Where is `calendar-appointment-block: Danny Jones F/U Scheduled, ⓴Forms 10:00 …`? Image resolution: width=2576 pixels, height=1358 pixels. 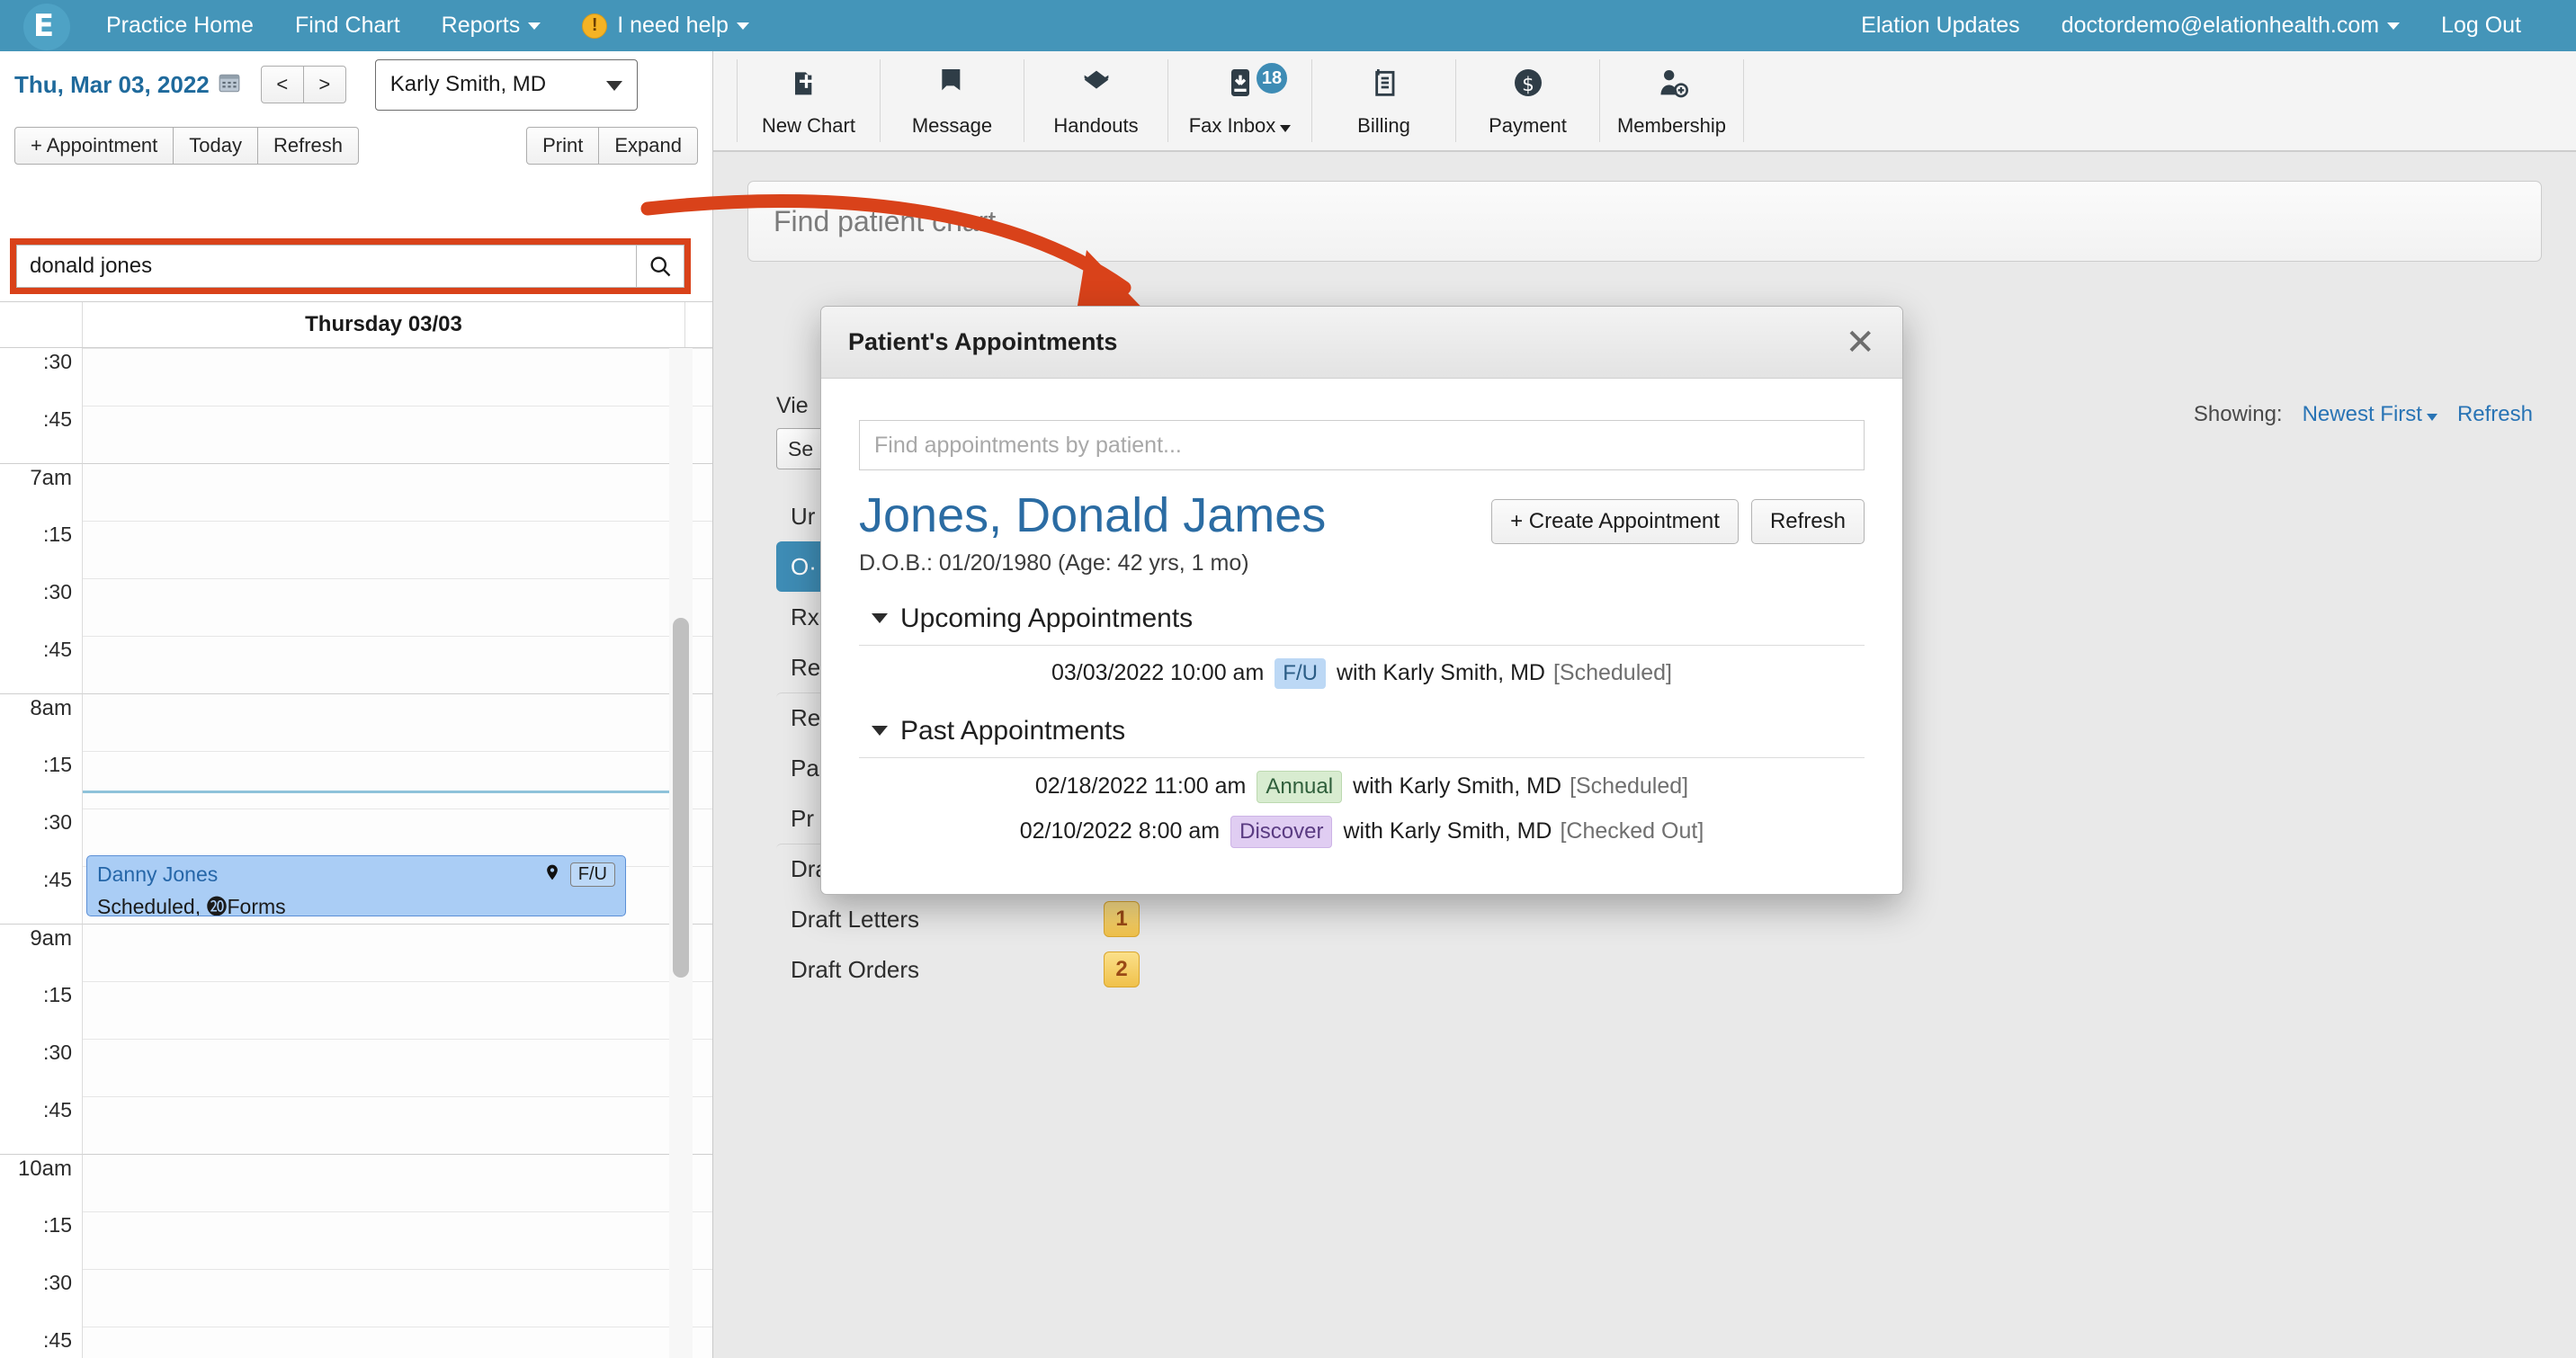 calendar-appointment-block: Danny Jones F/U Scheduled, ⓴Forms 10:00 … is located at coordinates (356, 885).